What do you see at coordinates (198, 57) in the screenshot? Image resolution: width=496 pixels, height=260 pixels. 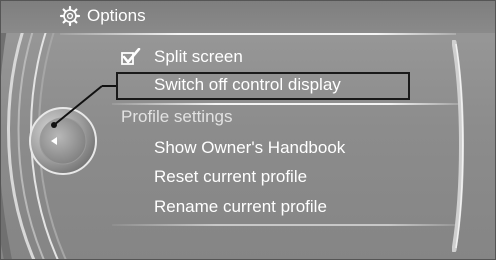 I see `menu-item-split-screen: Split screen` at bounding box center [198, 57].